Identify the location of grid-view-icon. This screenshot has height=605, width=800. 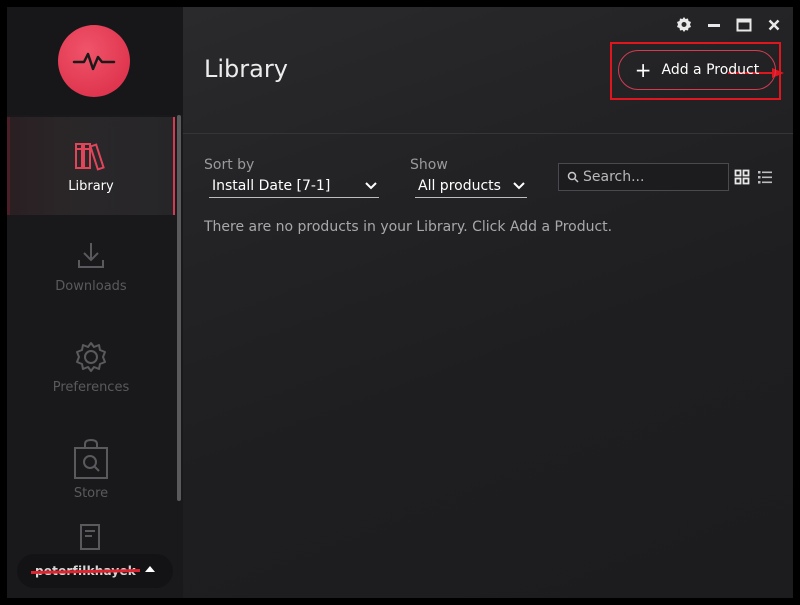
(742, 177).